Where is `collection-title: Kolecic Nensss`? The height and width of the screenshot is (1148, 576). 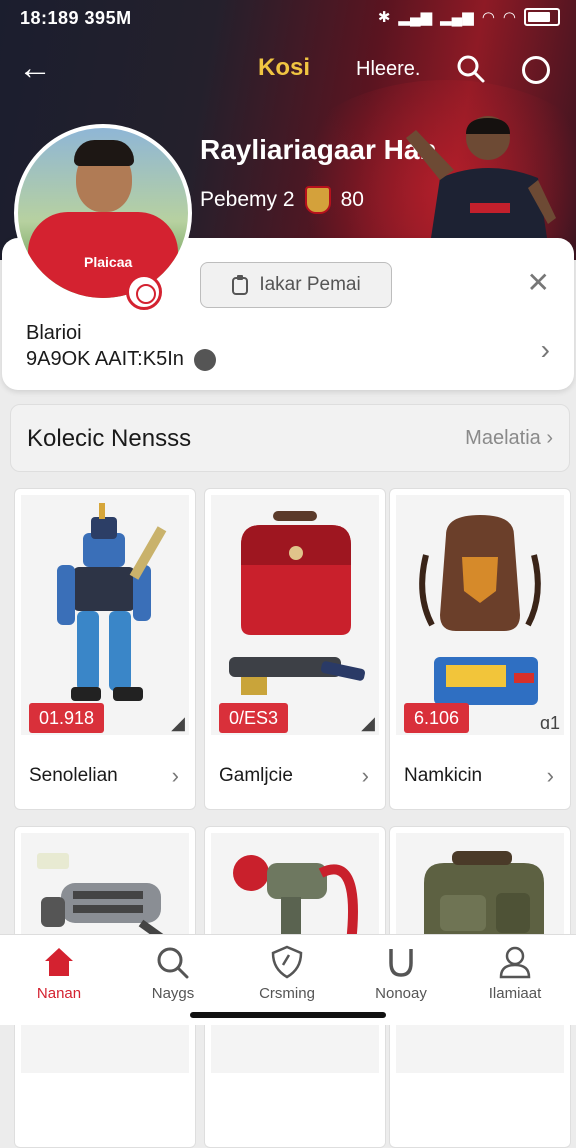 collection-title: Kolecic Nensss is located at coordinates (109, 438).